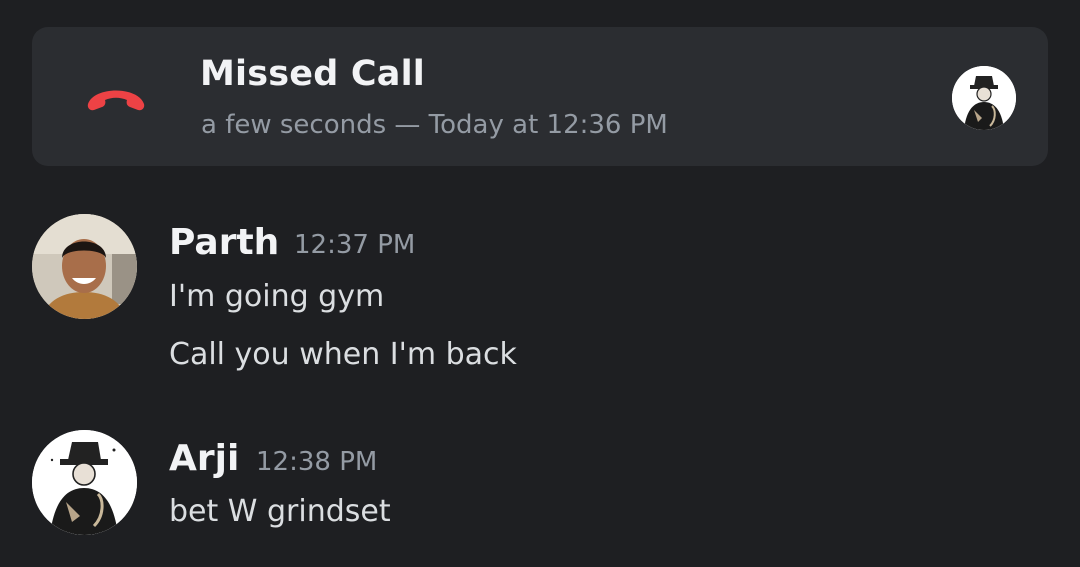  I want to click on profile-photo, so click(84, 266).